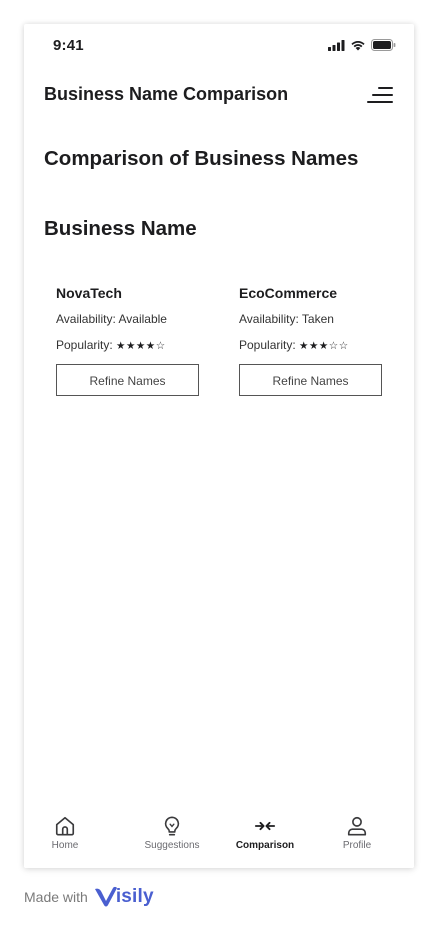  I want to click on popularity-row: Popularity: ★★★☆☆, so click(311, 346).